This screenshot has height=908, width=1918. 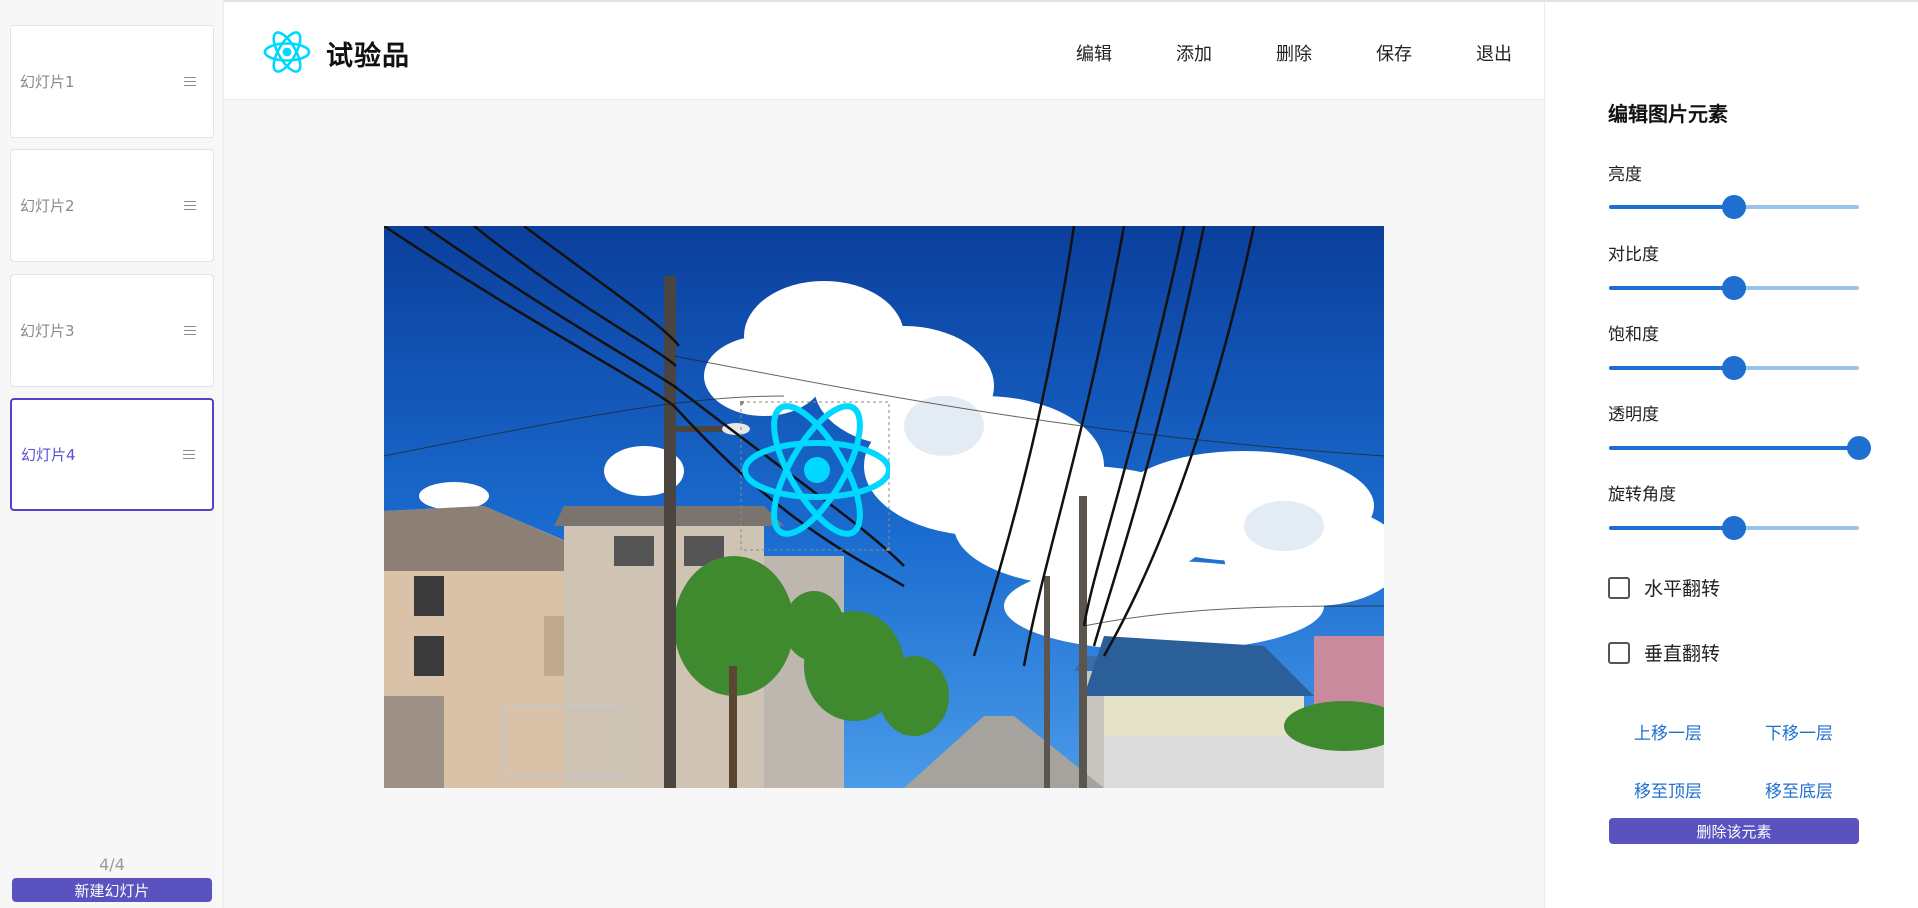 What do you see at coordinates (1682, 589) in the screenshot?
I see `flip-horizontal-label: 水平翻转` at bounding box center [1682, 589].